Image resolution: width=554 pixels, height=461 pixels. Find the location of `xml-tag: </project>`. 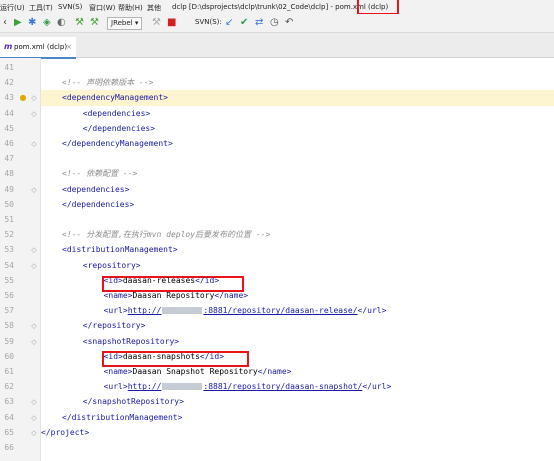

xml-tag: </project> is located at coordinates (65, 432).